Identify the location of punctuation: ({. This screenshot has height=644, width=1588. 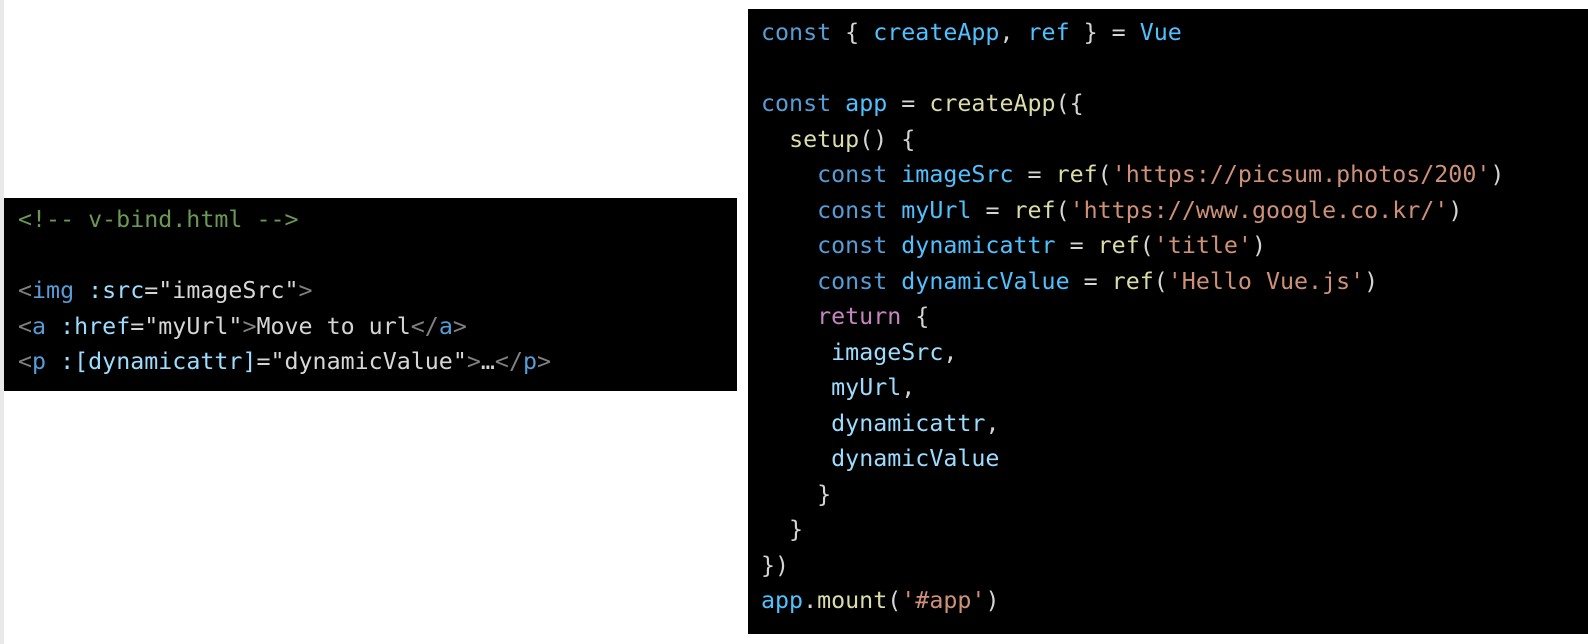
(1069, 103).